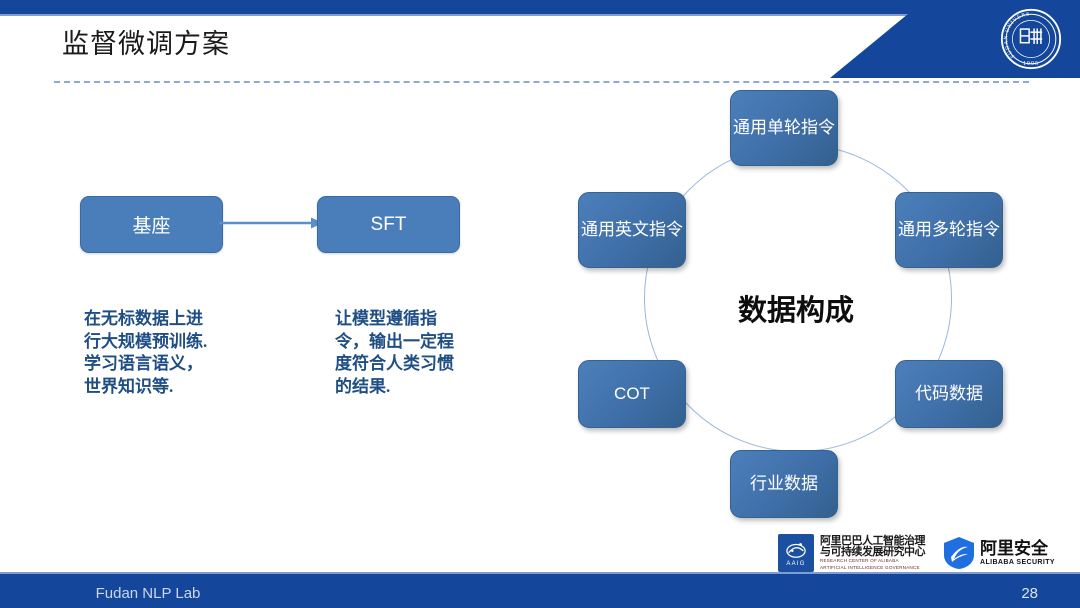 This screenshot has height=608, width=1080. Describe the element at coordinates (151, 224) in the screenshot. I see `flow-box-base: 基座` at that location.